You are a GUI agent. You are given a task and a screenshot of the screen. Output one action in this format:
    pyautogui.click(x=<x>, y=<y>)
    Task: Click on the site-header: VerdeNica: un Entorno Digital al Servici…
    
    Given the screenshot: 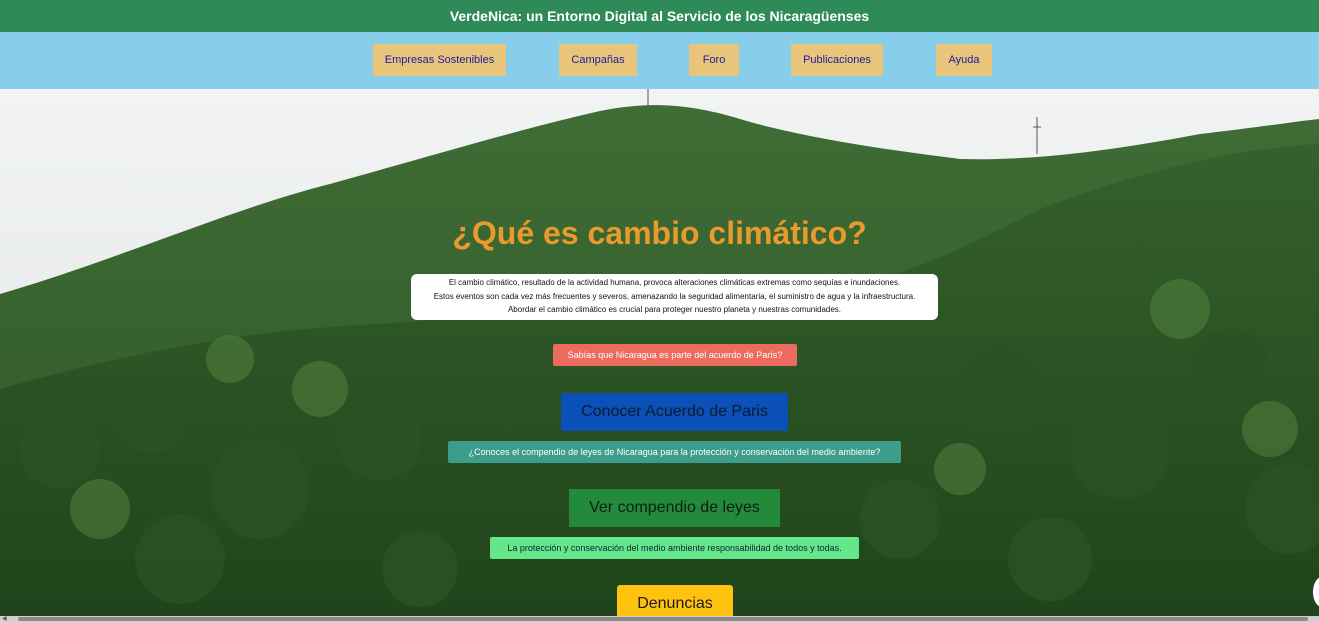 What is the action you would take?
    pyautogui.click(x=659, y=16)
    